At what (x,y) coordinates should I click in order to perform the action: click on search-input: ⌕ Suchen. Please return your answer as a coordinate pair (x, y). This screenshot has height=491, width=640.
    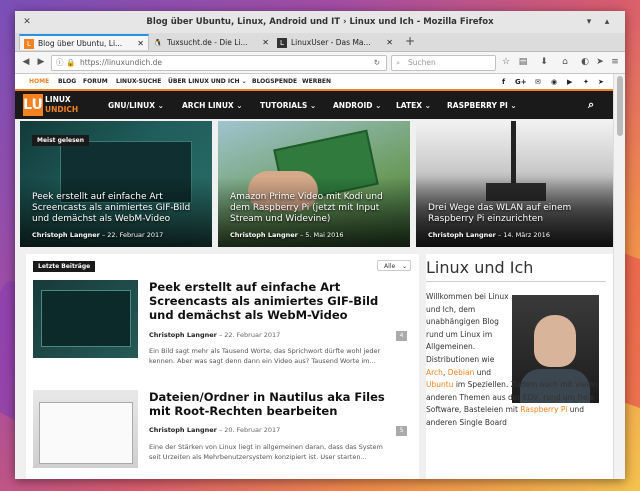
    Looking at the image, I should click on (443, 63).